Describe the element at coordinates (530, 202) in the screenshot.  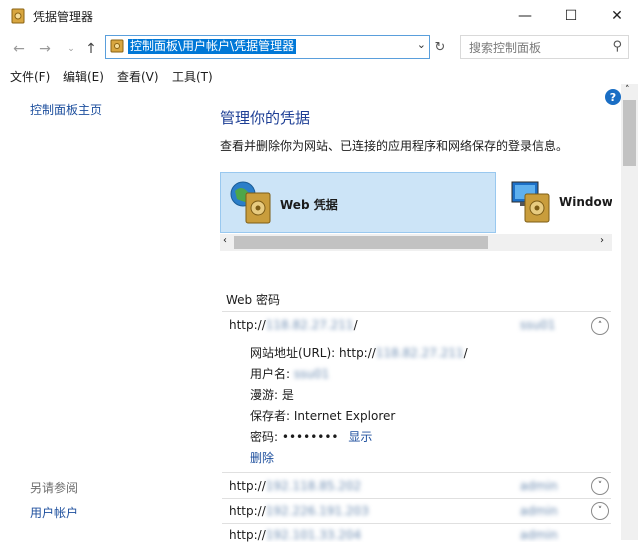
I see `windows-credentials-icon` at that location.